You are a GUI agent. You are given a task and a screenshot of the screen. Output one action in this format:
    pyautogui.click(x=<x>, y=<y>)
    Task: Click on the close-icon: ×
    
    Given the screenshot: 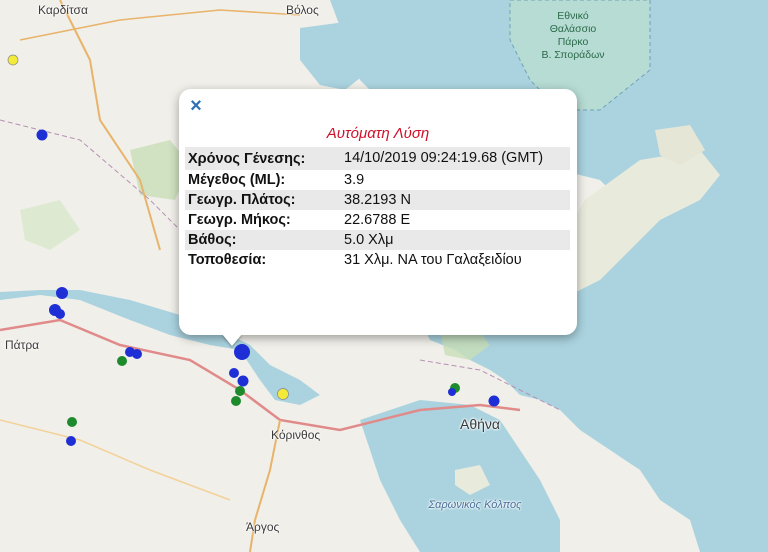 What is the action you would take?
    pyautogui.click(x=196, y=106)
    